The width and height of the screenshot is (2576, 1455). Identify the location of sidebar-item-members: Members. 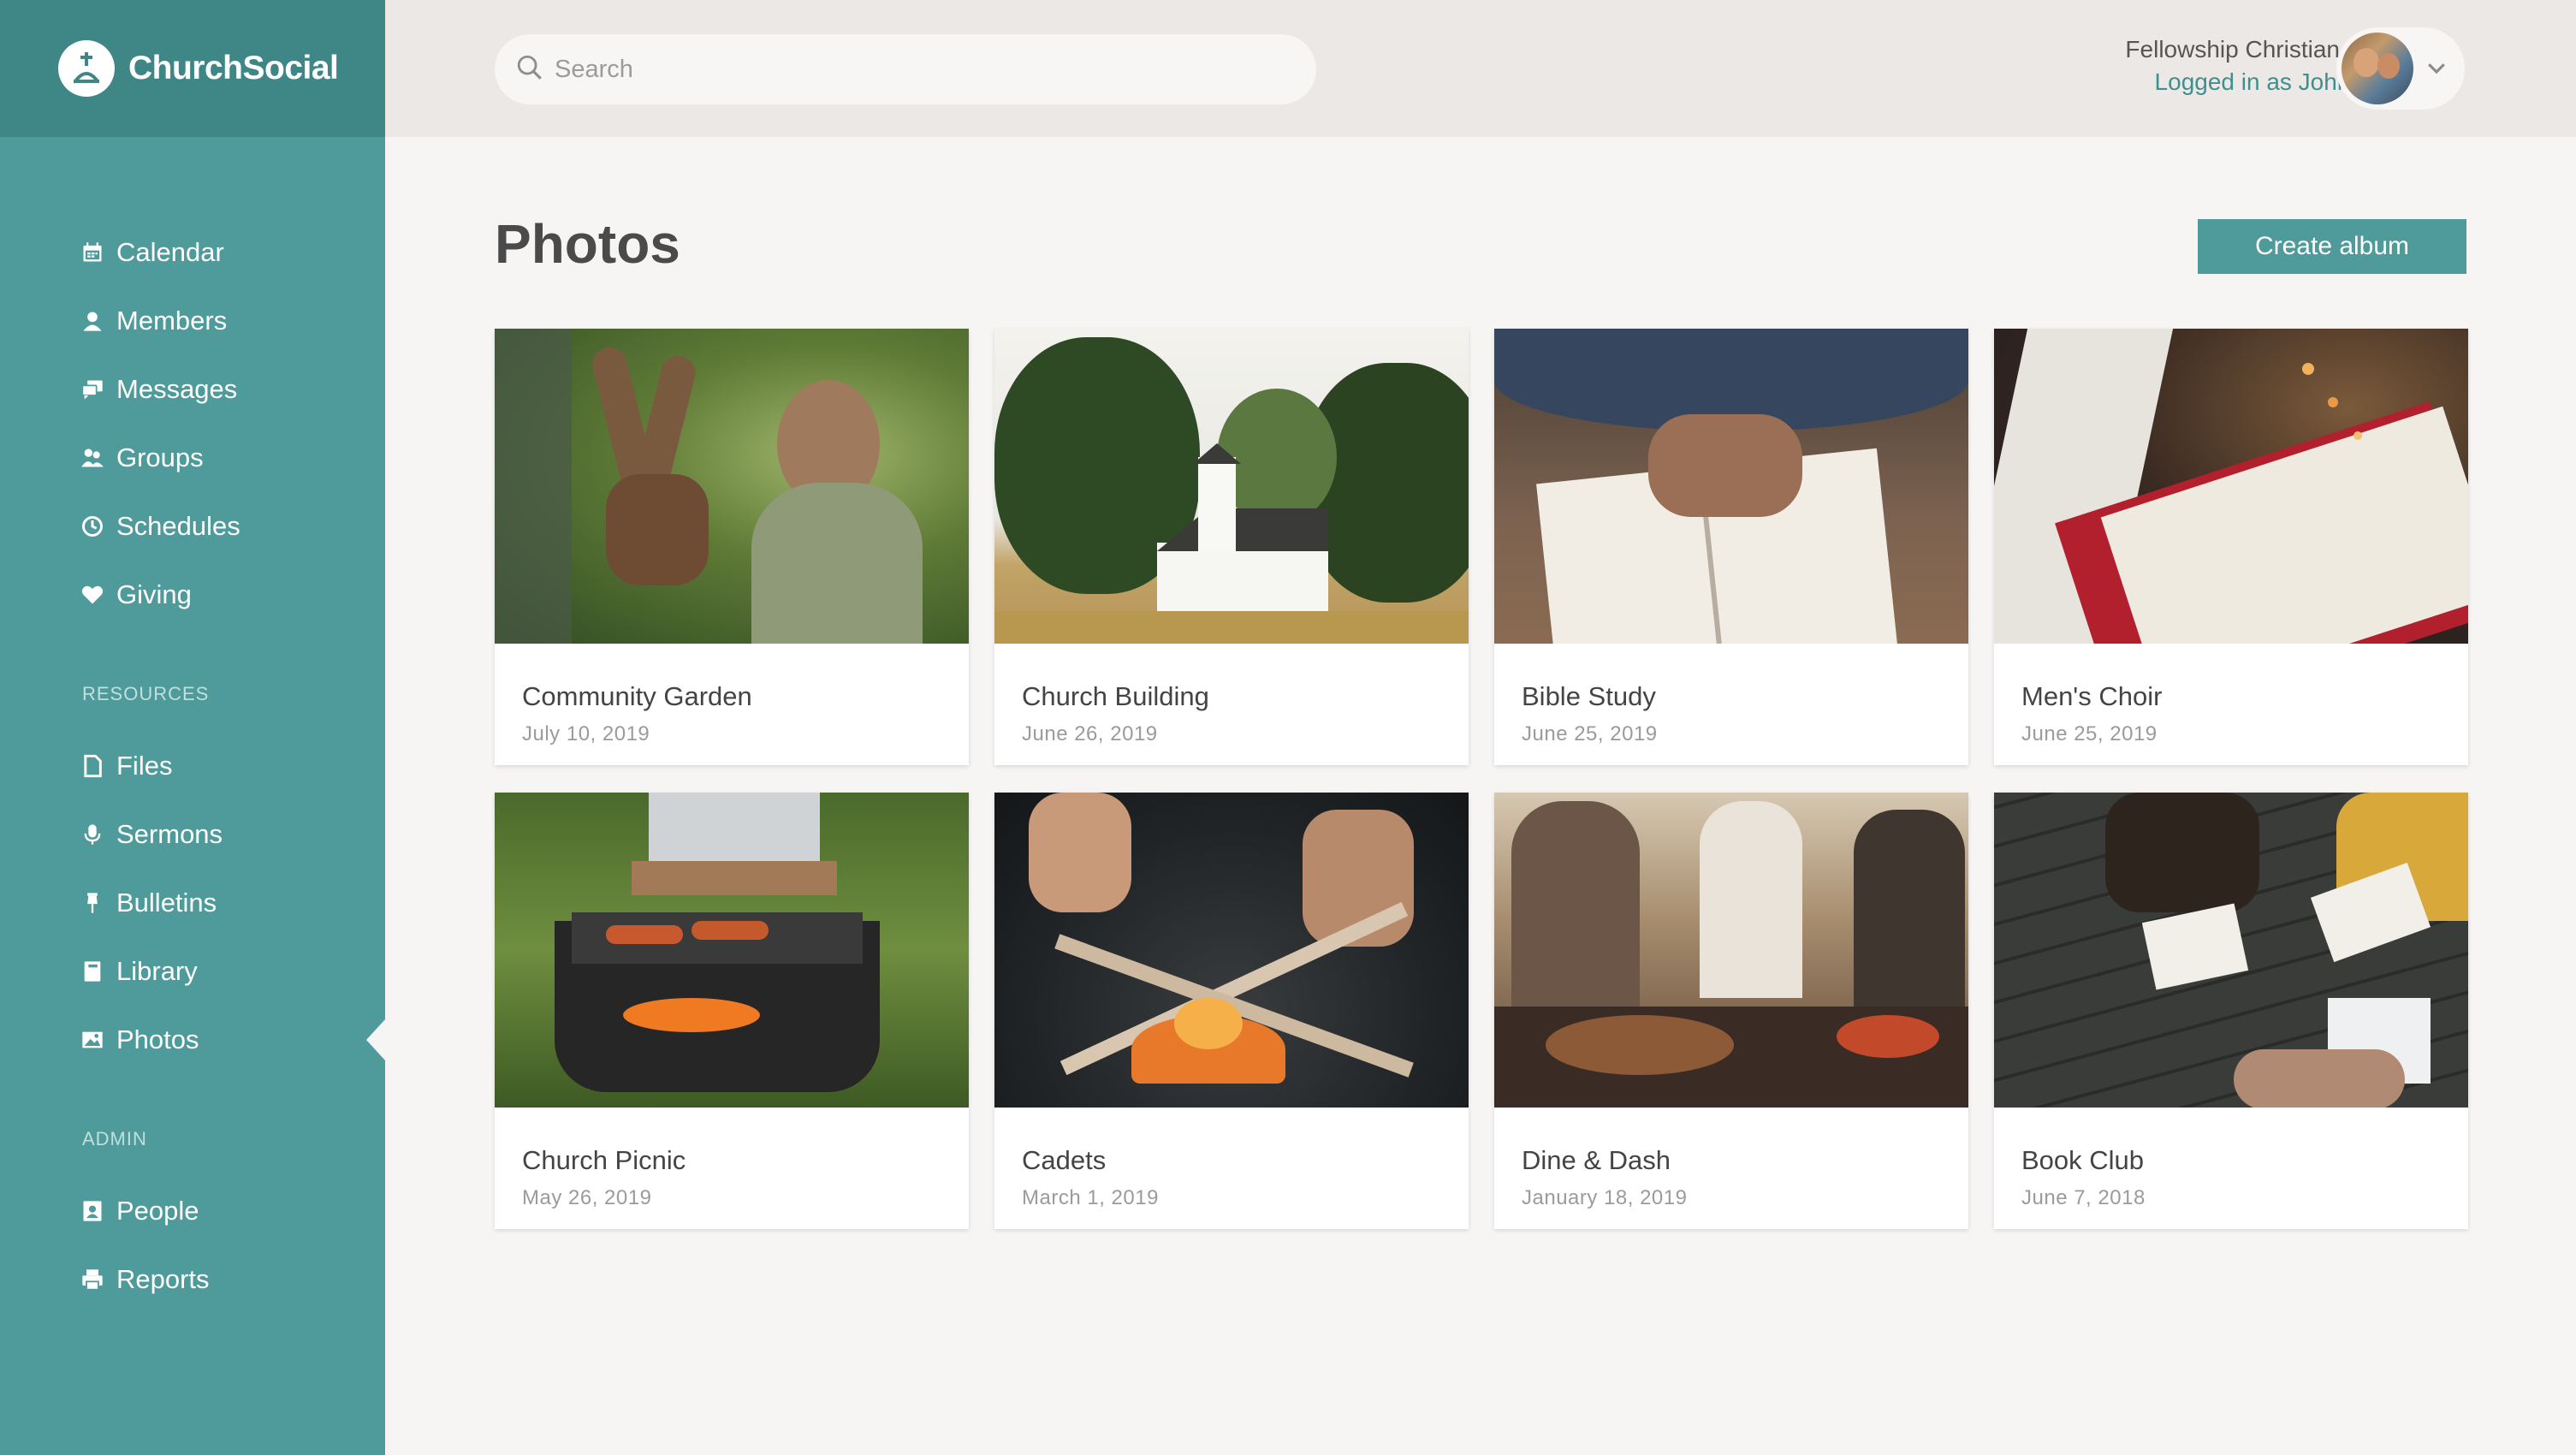
(153, 321).